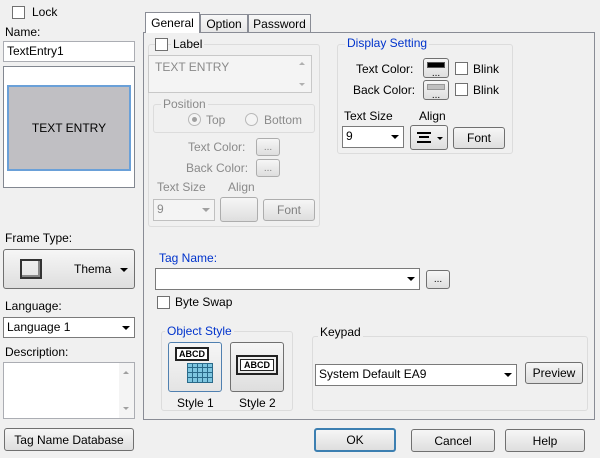 This screenshot has height=458, width=600. Describe the element at coordinates (545, 440) in the screenshot. I see `help-button: Help` at that location.